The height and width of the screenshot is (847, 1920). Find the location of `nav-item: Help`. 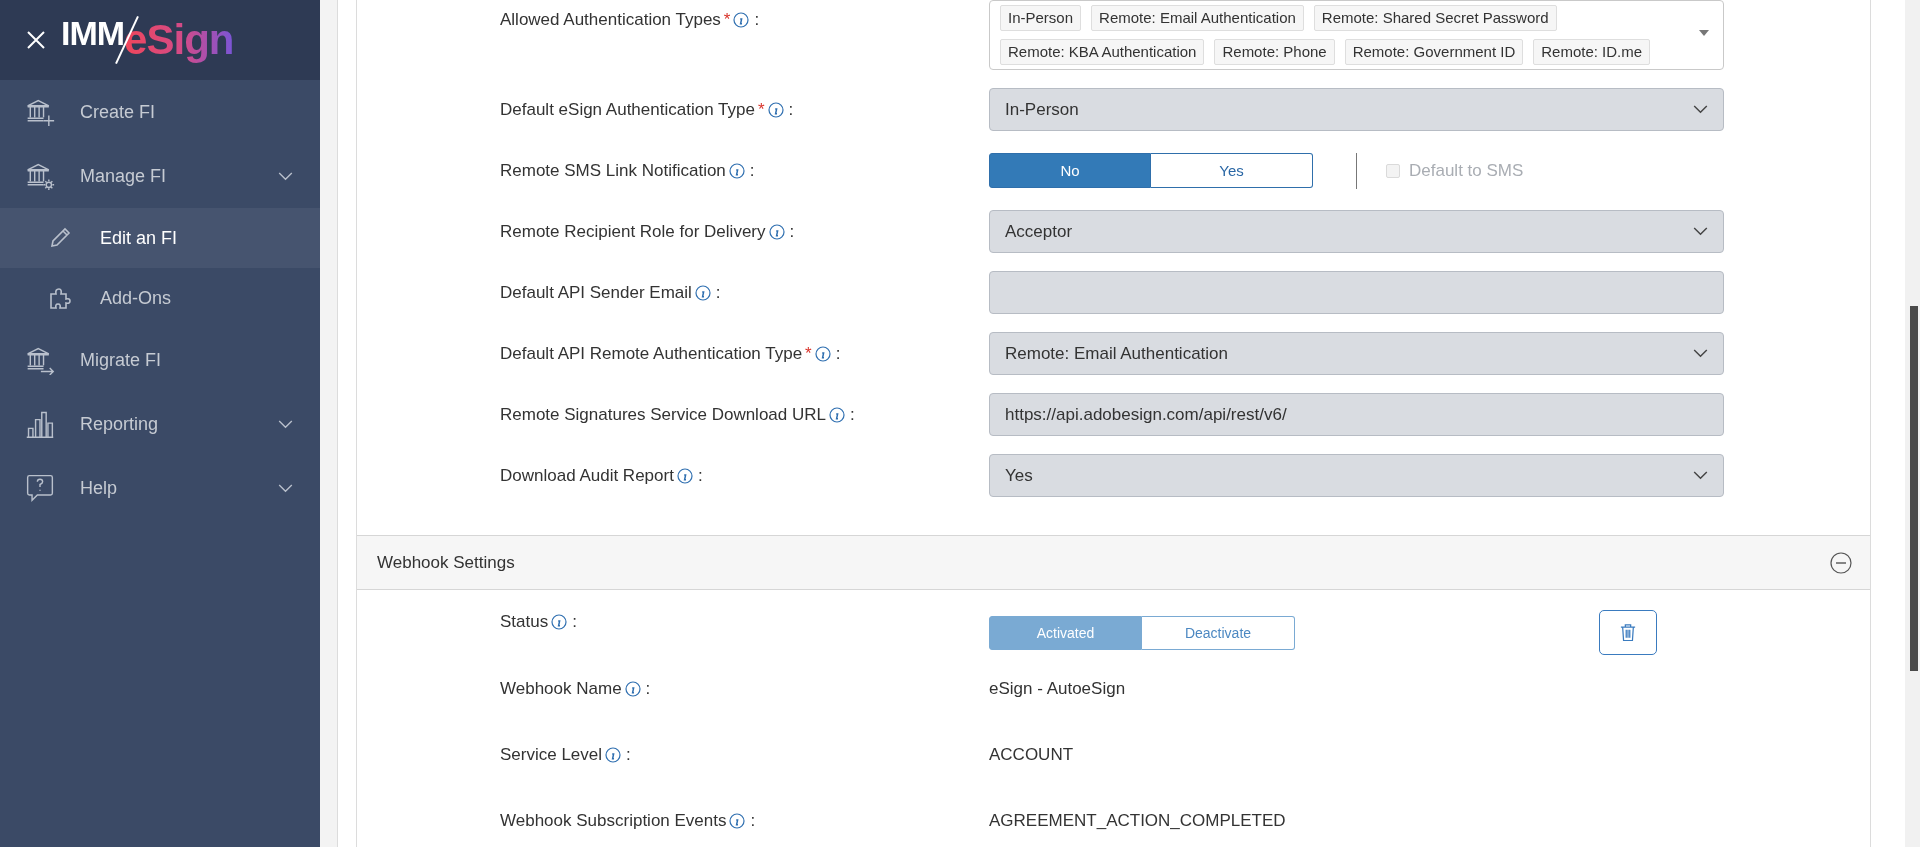

nav-item: Help is located at coordinates (160, 488).